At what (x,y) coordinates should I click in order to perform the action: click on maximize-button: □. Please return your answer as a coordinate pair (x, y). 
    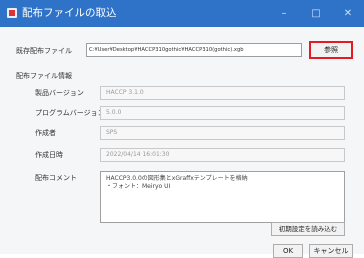
    Looking at the image, I should click on (316, 13).